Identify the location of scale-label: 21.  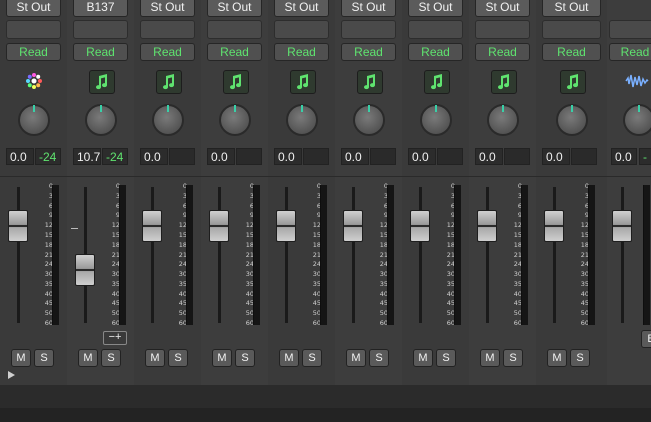
(450, 254).